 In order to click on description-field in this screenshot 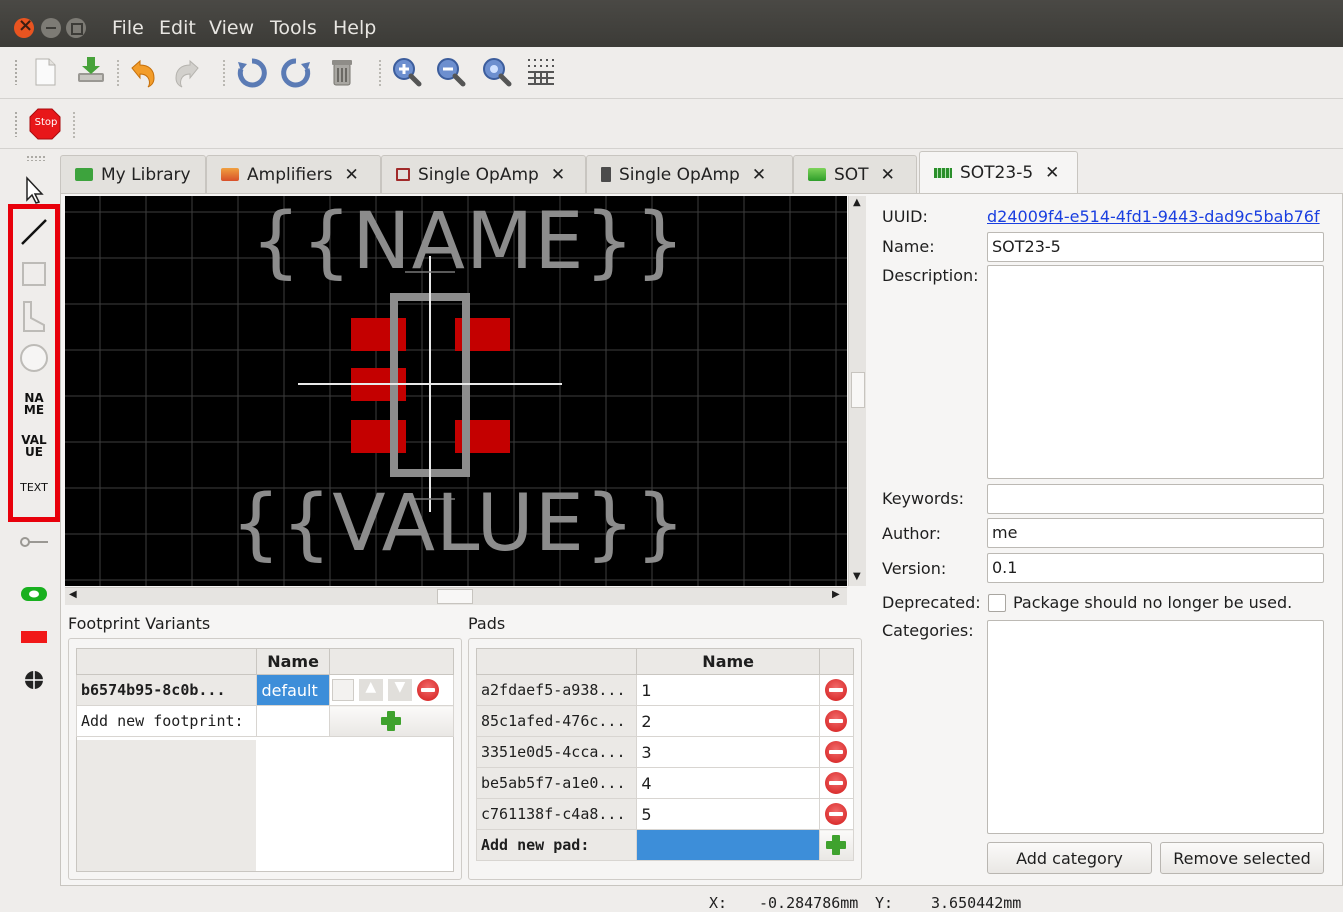, I will do `click(1155, 372)`.